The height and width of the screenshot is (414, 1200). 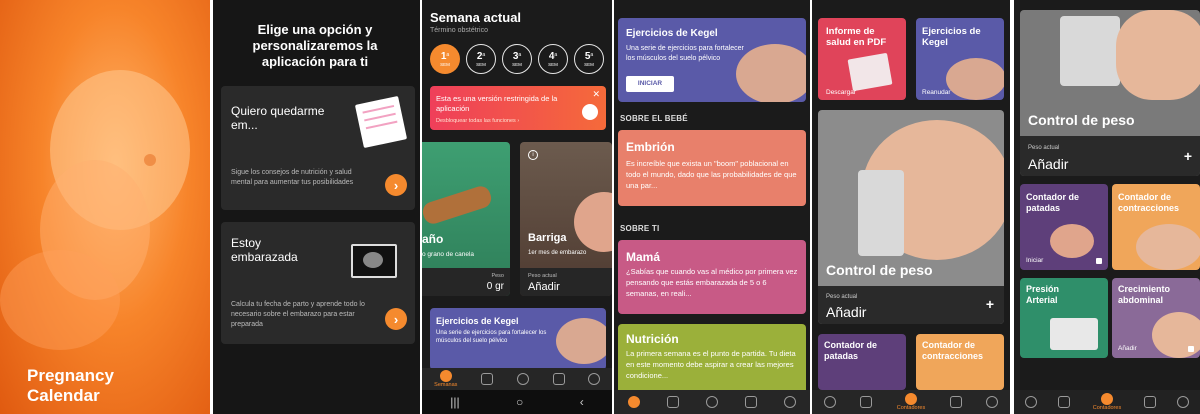 What do you see at coordinates (446, 385) in the screenshot?
I see `nav-weeks-label: Semanas` at bounding box center [446, 385].